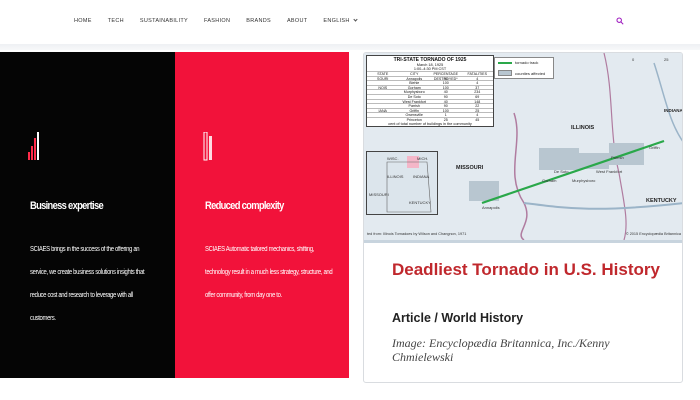 This screenshot has height=400, width=700. I want to click on nav-fashion: FASHION, so click(217, 21).